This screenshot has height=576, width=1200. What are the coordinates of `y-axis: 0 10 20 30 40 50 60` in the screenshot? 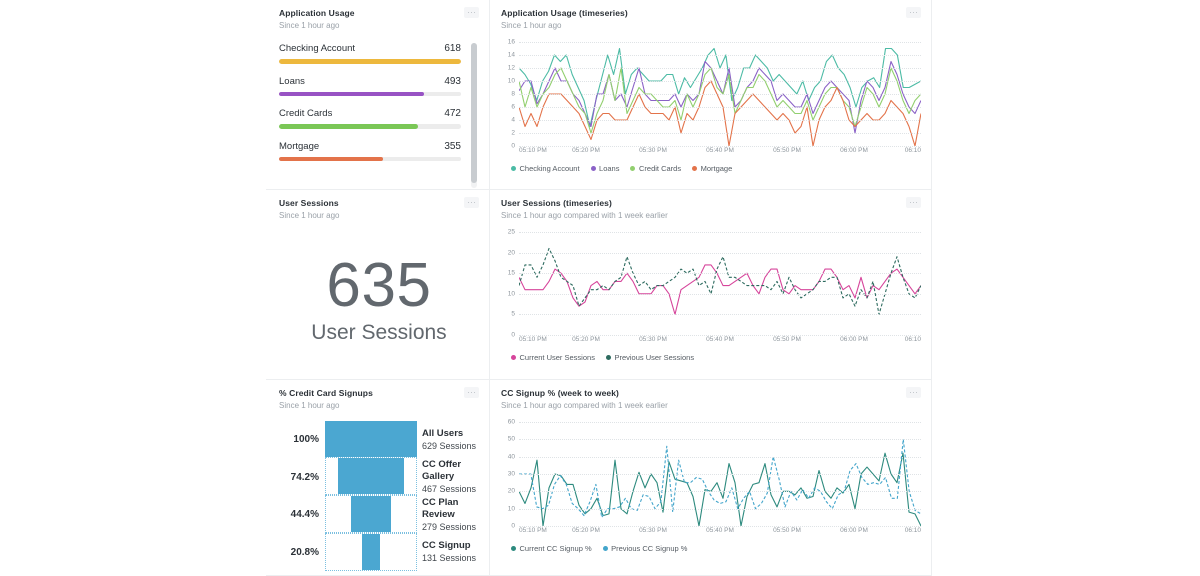 It's located at (509, 474).